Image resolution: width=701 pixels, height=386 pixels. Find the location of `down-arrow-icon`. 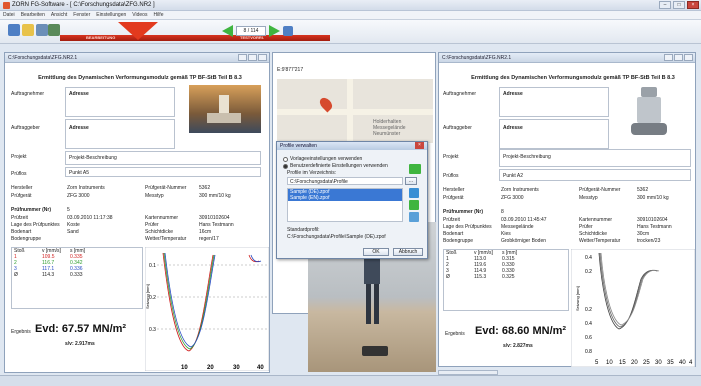

down-arrow-icon is located at coordinates (138, 31).